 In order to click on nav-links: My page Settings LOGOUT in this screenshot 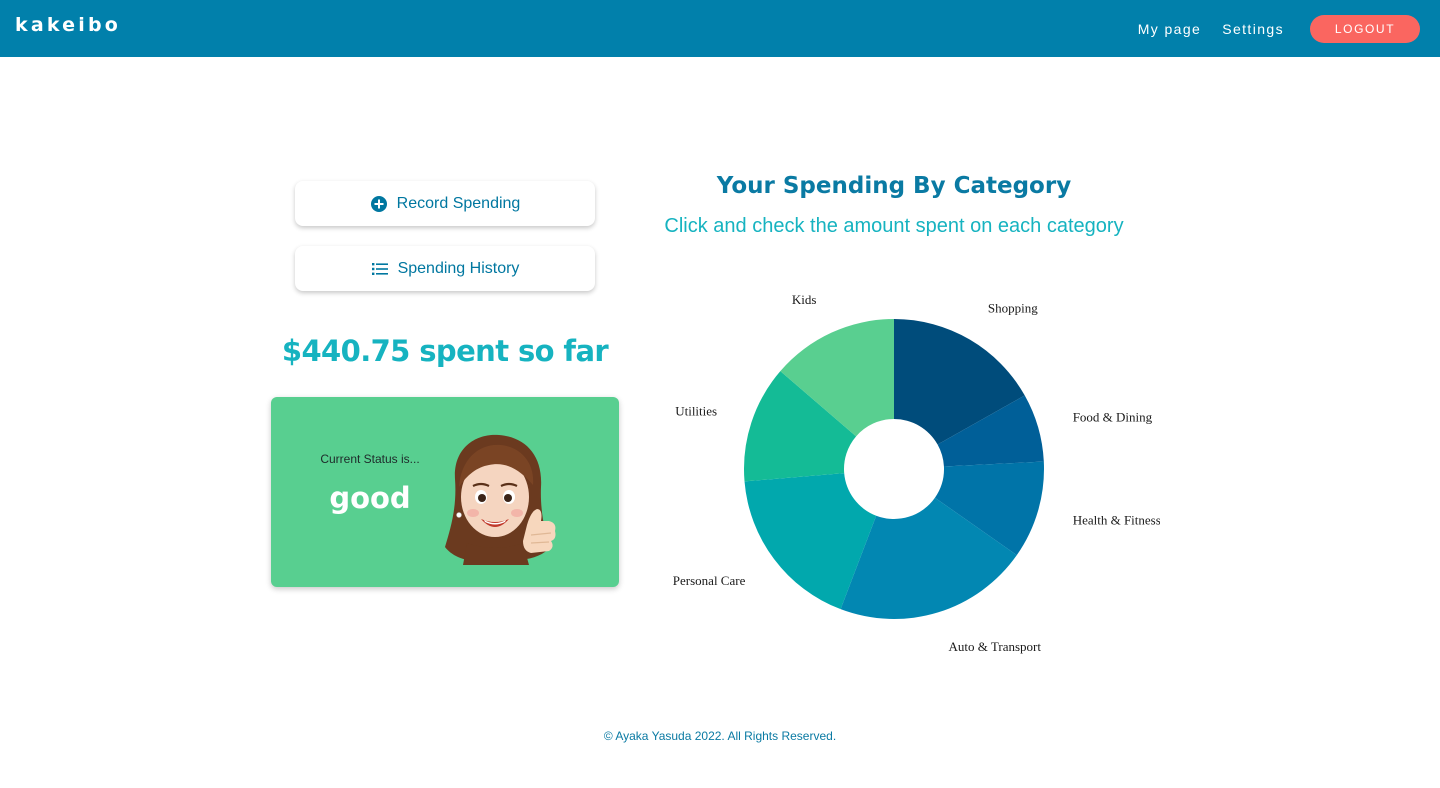, I will do `click(1279, 28)`.